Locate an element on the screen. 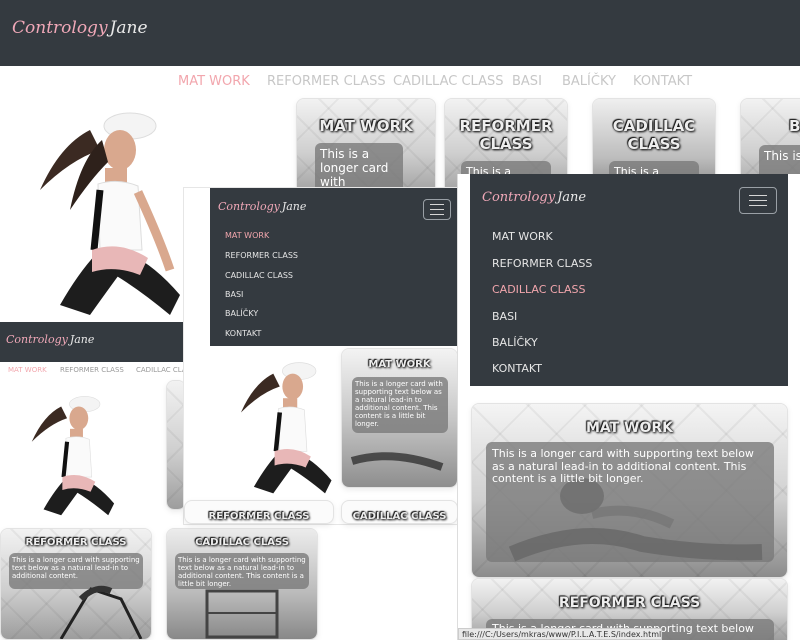 This screenshot has height=640, width=800. card-mat-work-back: MAT WORK This is a longer card with is located at coordinates (366, 148).